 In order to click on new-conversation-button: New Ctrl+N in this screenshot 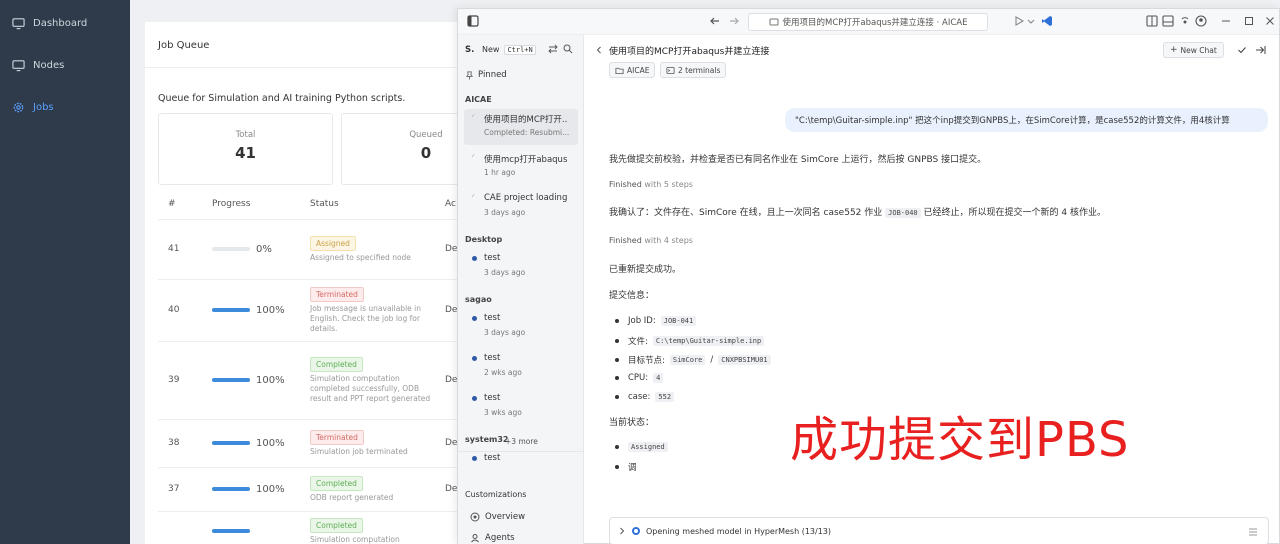, I will do `click(509, 49)`.